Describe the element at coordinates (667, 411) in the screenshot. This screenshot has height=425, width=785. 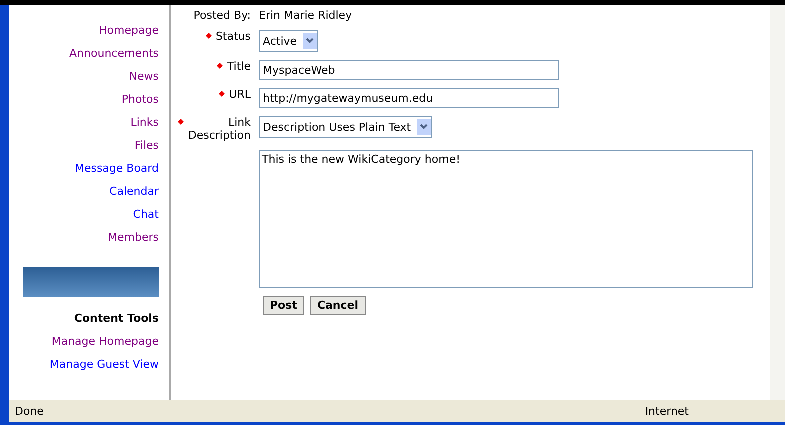
I see `zone-text: Internet` at that location.